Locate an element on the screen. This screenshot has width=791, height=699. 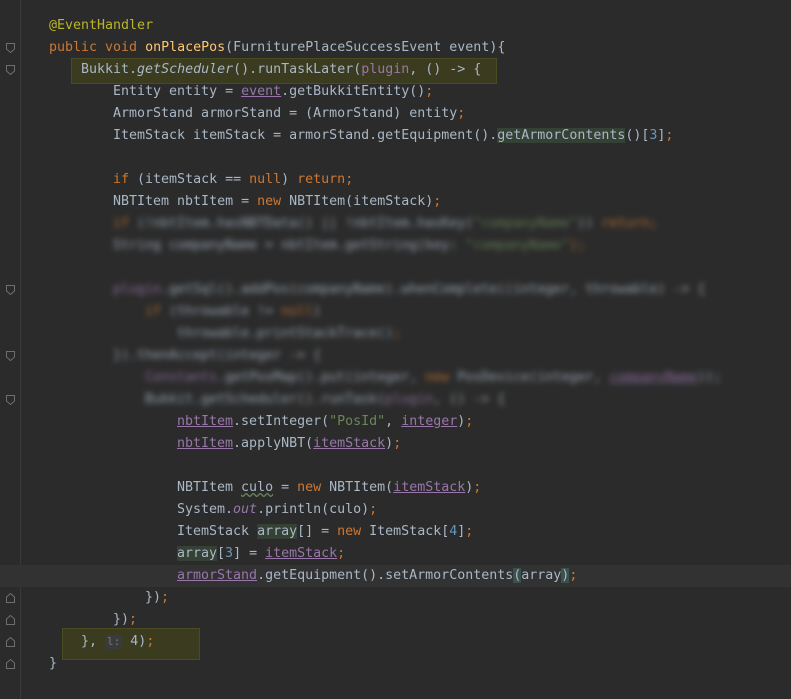
code-token: PosDevice(integer, is located at coordinates (533, 377).